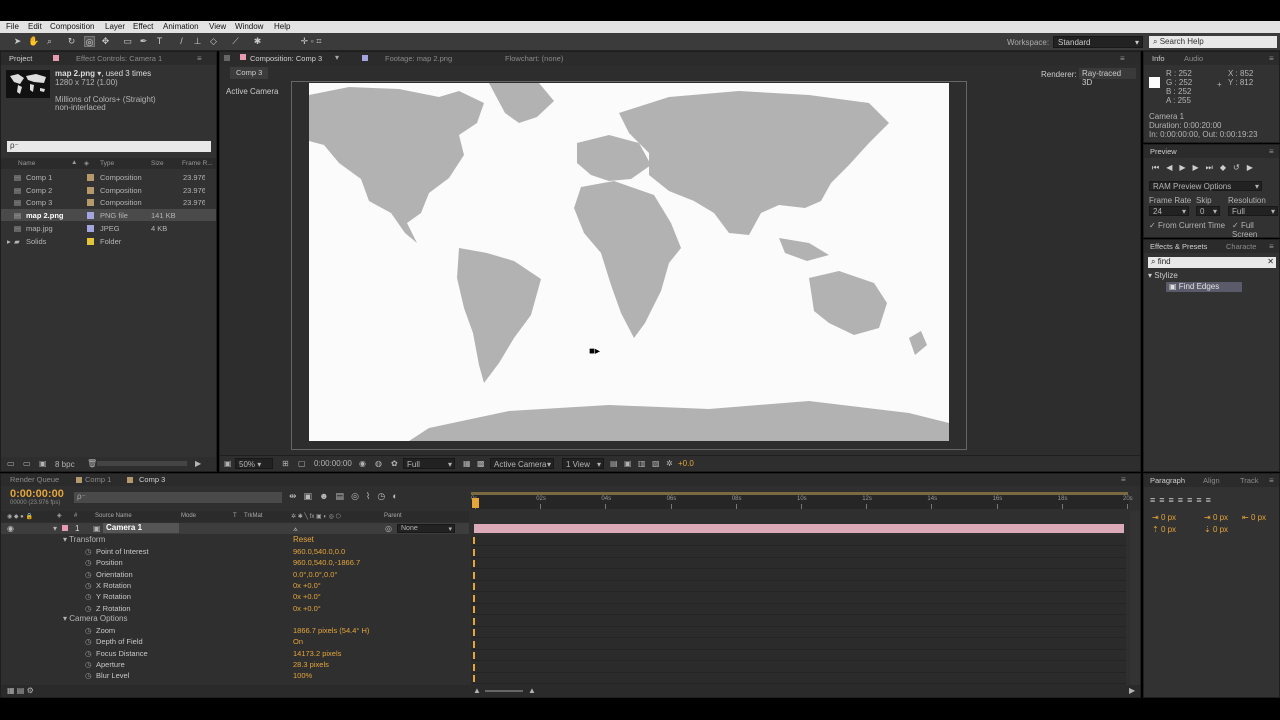  Describe the element at coordinates (1199, 167) in the screenshot. I see `next-frame-icon: ▶` at that location.